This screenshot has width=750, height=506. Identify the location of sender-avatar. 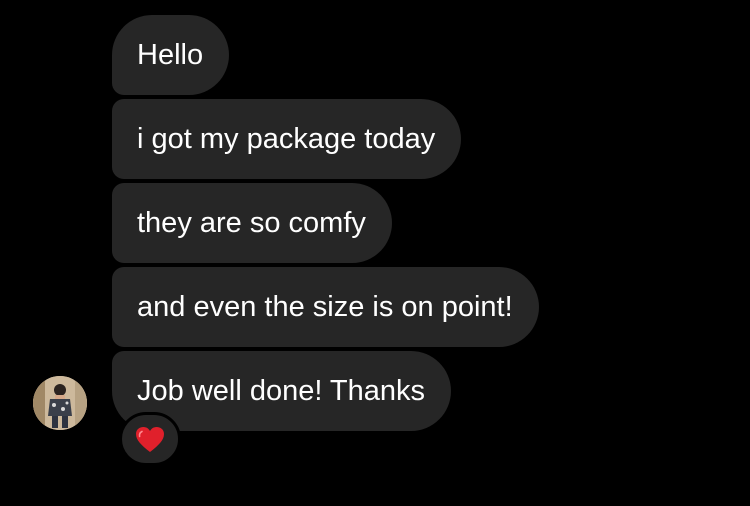
(60, 403).